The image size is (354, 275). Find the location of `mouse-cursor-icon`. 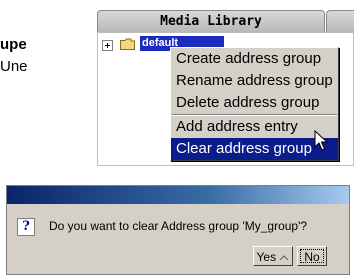

mouse-cursor-icon is located at coordinates (321, 140).